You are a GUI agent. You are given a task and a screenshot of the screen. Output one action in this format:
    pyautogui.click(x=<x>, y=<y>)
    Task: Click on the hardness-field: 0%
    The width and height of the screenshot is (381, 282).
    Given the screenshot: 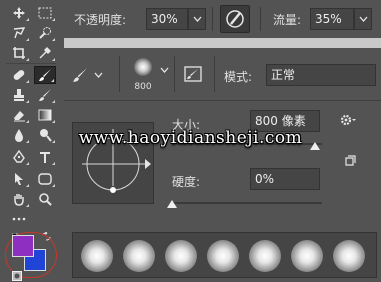 What is the action you would take?
    pyautogui.click(x=285, y=179)
    